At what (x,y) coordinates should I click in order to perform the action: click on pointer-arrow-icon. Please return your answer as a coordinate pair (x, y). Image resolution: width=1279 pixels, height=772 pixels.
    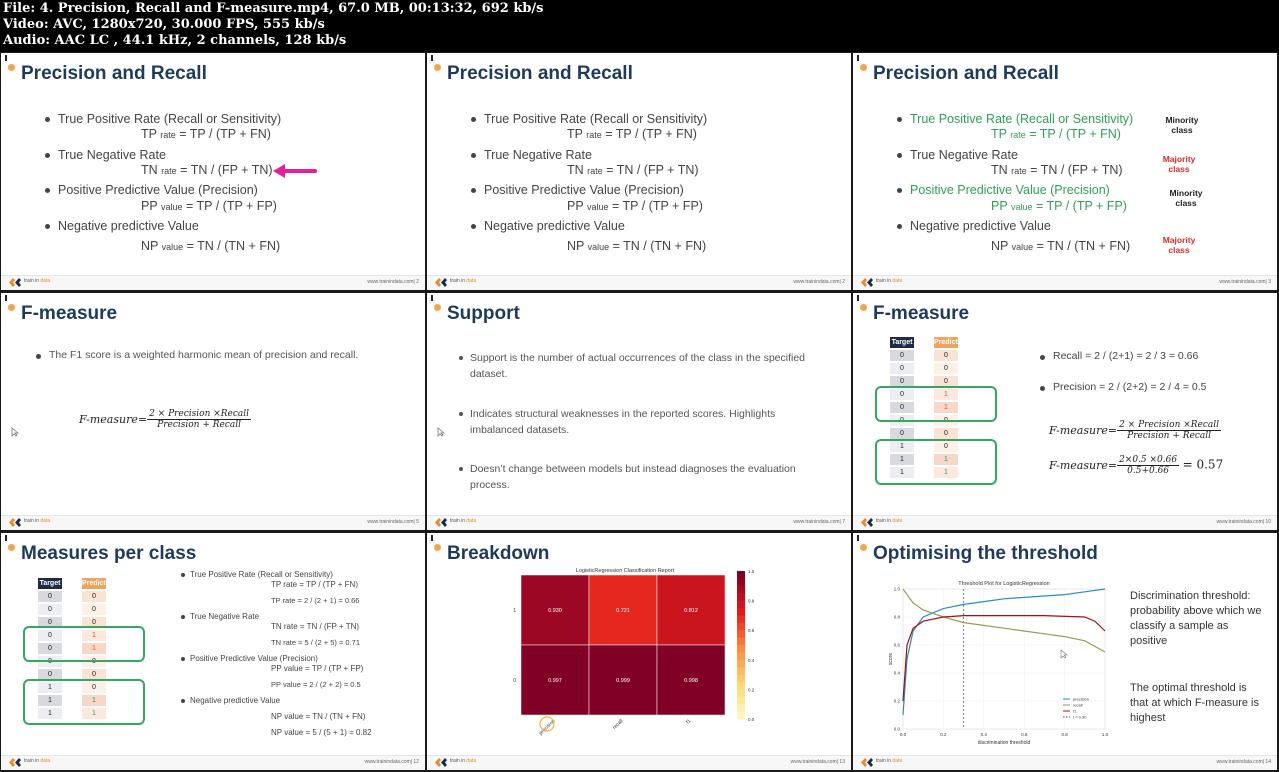
    Looking at the image, I should click on (295, 171).